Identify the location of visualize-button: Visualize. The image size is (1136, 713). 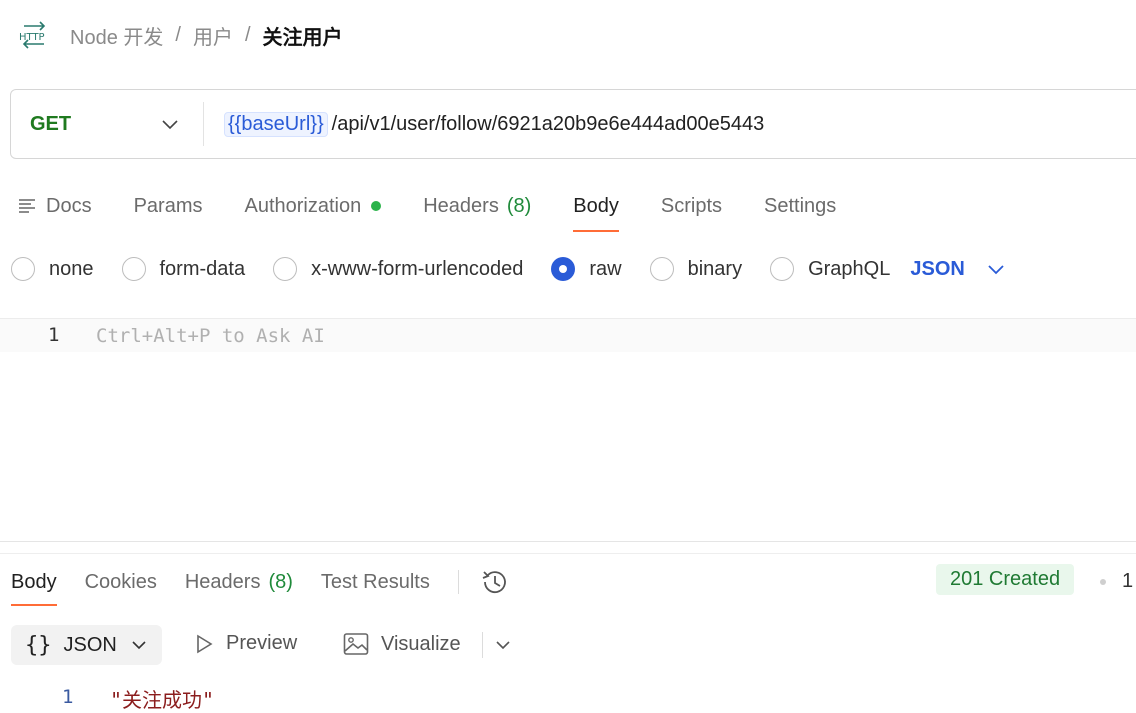
(402, 644).